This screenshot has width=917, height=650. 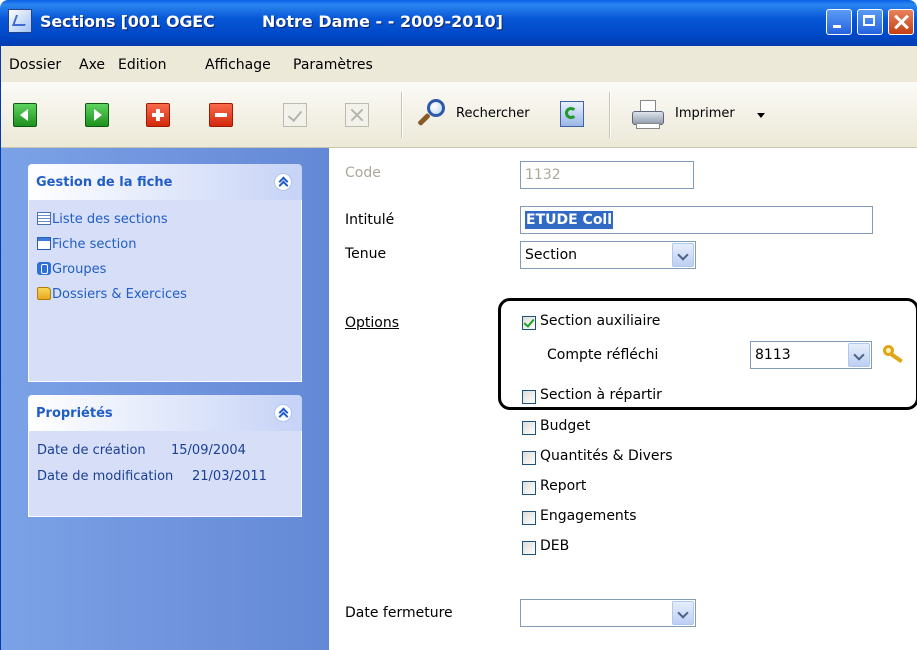 What do you see at coordinates (648, 115) in the screenshot?
I see `printer-icon` at bounding box center [648, 115].